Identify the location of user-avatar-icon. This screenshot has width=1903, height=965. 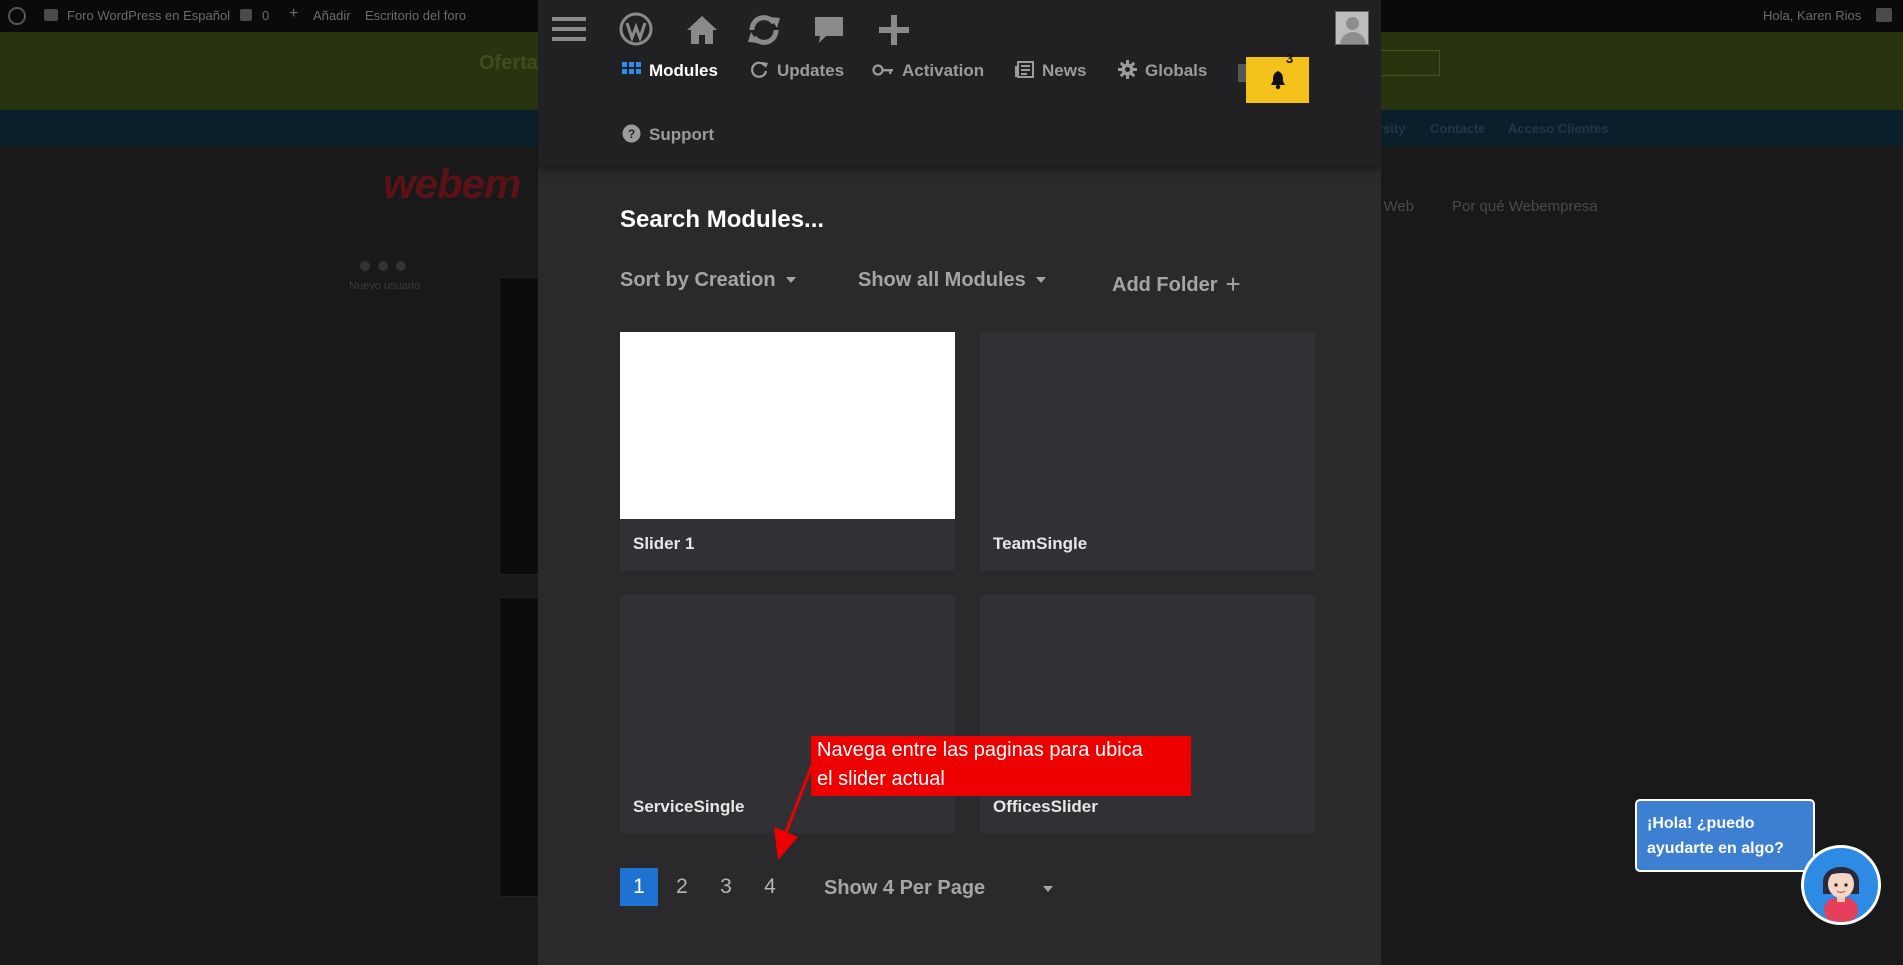
(1884, 15).